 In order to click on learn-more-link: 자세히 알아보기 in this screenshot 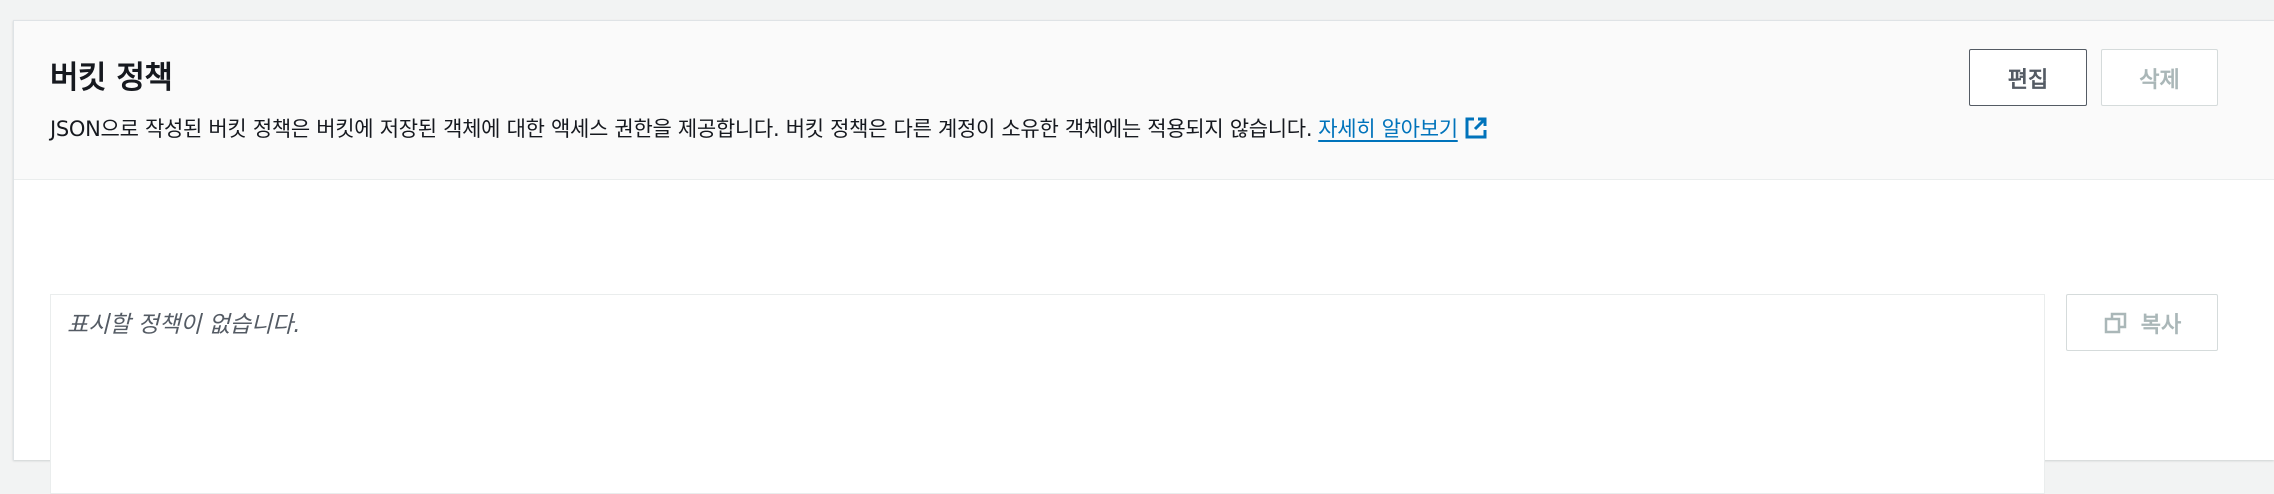, I will do `click(1388, 129)`.